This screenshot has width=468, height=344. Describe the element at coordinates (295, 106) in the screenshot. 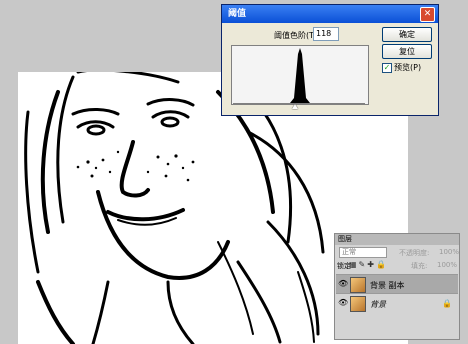

I see `threshold-slider-thumb` at that location.